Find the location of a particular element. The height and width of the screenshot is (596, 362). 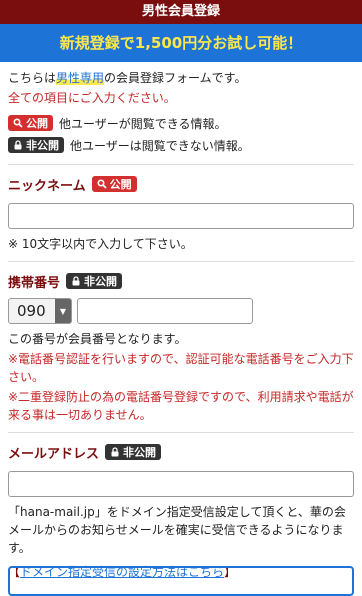

email-section-title: メールアドレス 非公開 is located at coordinates (181, 452).